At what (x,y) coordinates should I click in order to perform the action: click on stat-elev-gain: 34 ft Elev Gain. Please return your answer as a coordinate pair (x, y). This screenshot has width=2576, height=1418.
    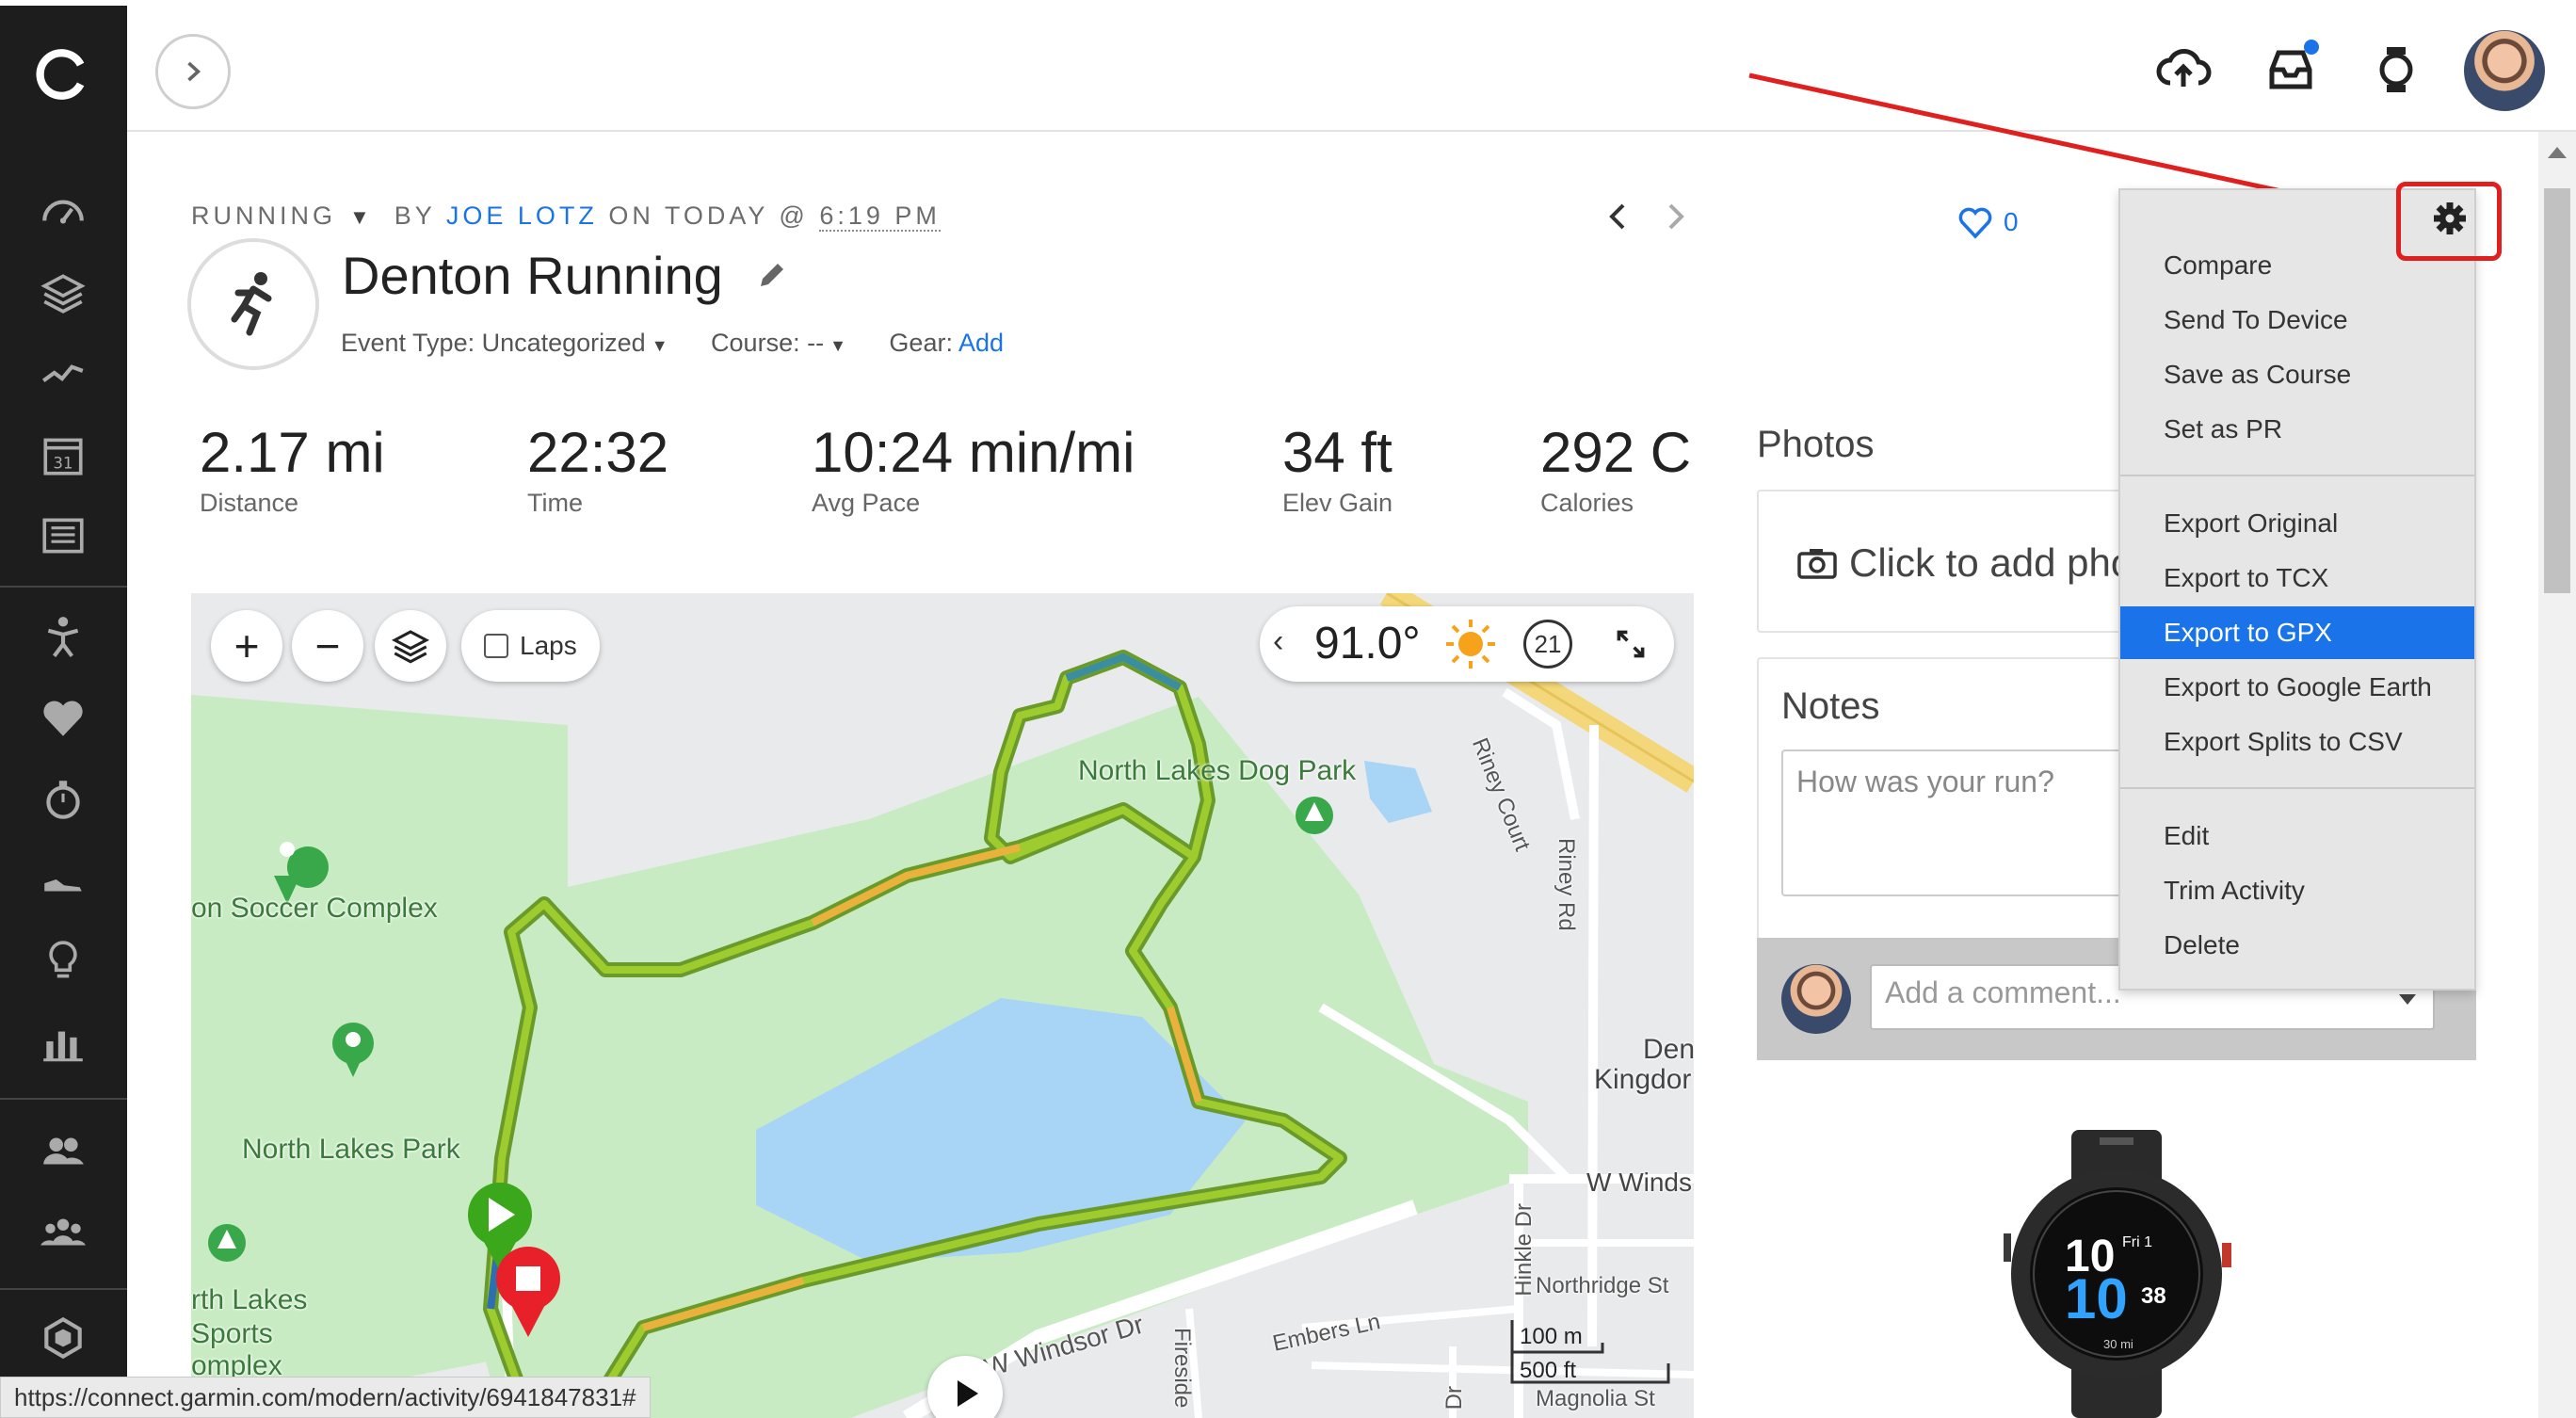
    Looking at the image, I should click on (1337, 469).